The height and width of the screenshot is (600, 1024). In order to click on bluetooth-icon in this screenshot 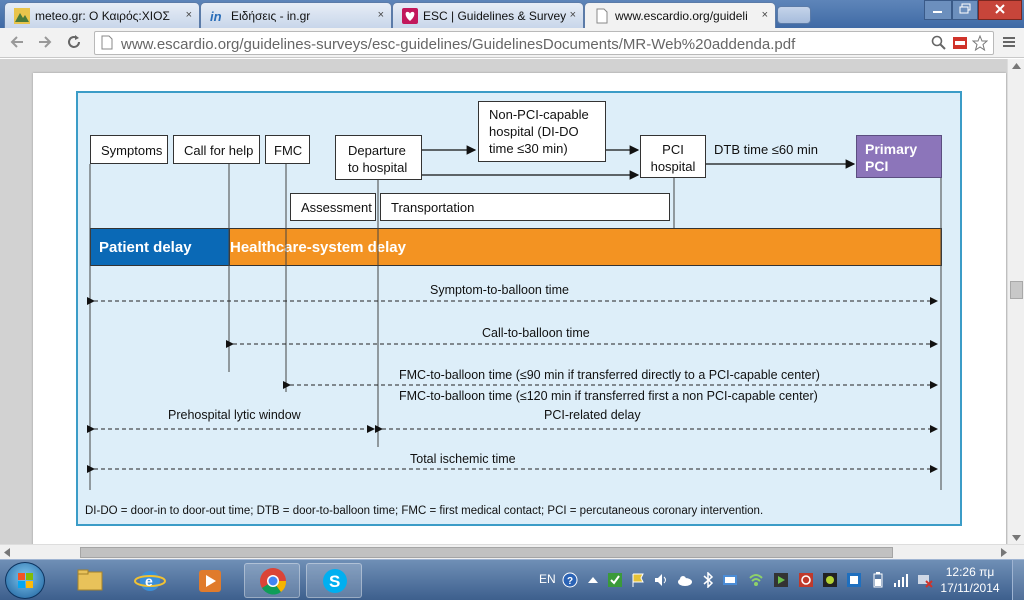, I will do `click(708, 580)`.